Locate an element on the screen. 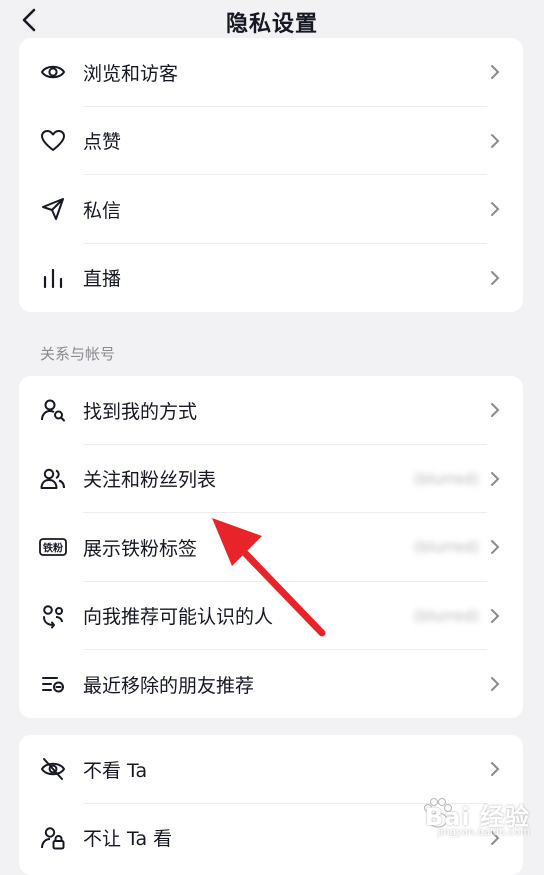 This screenshot has height=875, width=544. iron-fan-badge-icon: 铁粉 is located at coordinates (53, 547).